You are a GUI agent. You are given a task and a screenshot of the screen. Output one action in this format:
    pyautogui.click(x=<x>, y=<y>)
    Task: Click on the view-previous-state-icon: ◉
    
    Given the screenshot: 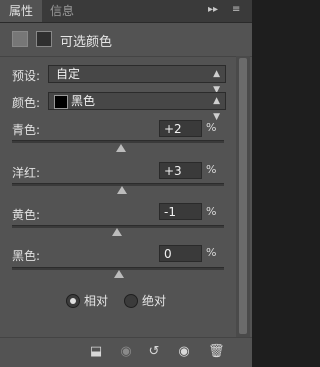 What is the action you would take?
    pyautogui.click(x=126, y=352)
    